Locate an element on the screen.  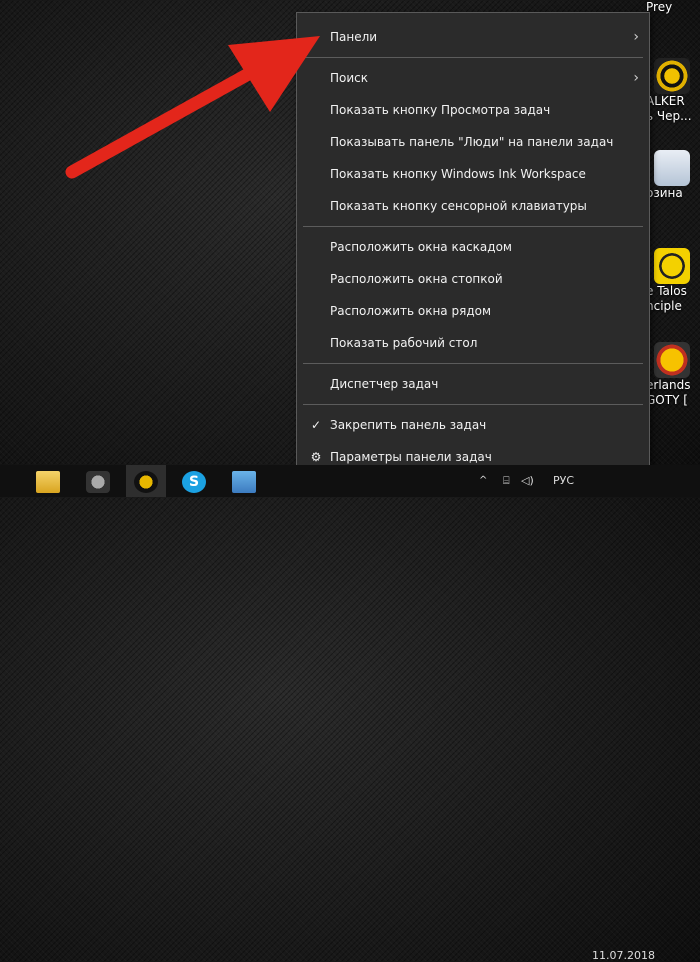
skype-icon: S is located at coordinates (194, 482).